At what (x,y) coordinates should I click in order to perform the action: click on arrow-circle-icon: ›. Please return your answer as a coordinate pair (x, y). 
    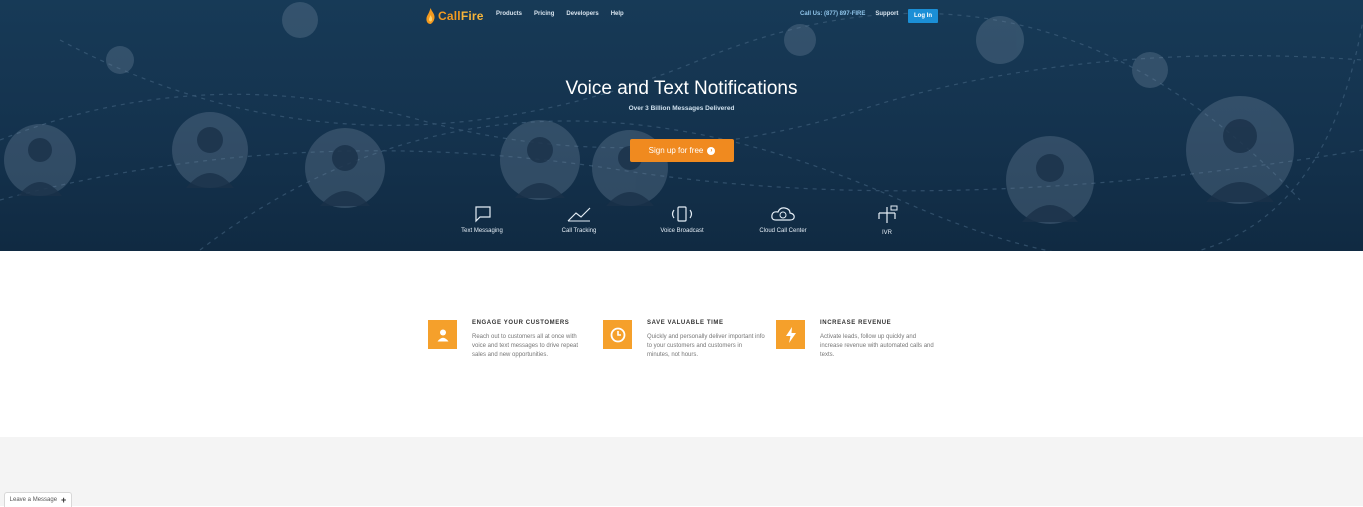
    Looking at the image, I should click on (711, 150).